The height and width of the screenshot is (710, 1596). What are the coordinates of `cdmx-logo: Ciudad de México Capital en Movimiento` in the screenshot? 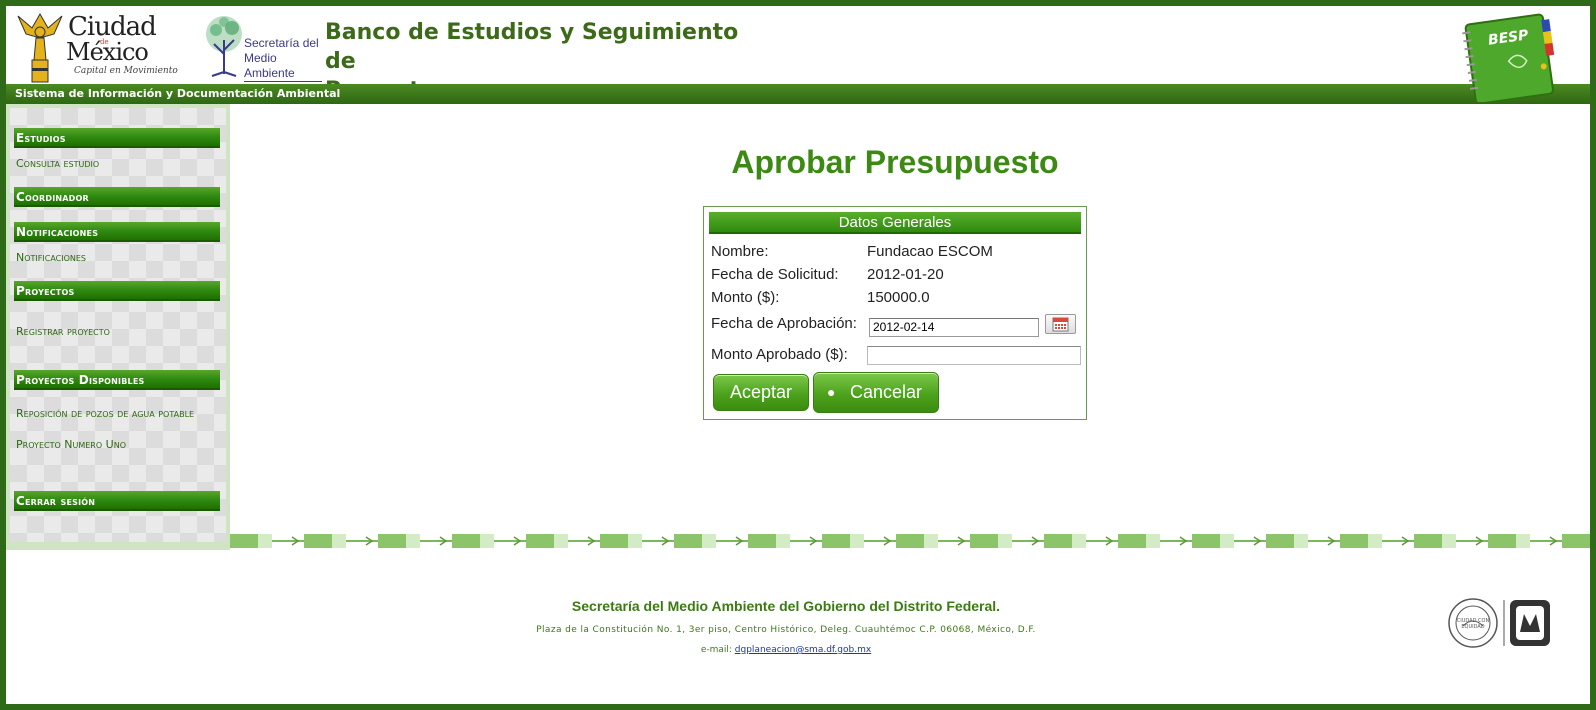 It's located at (95, 45).